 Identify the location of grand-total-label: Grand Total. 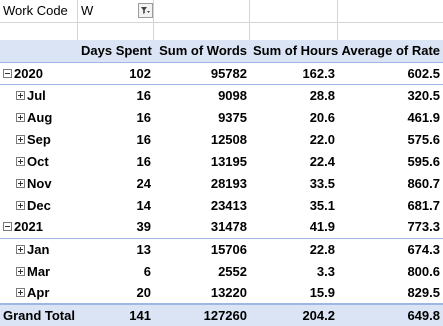
(39, 314).